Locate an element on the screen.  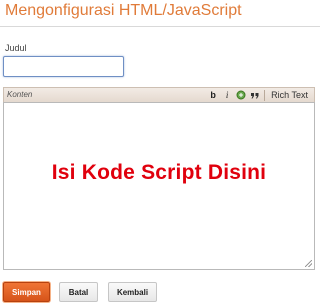
content-overlay-text: Isi Kode Script Disini is located at coordinates (159, 172).